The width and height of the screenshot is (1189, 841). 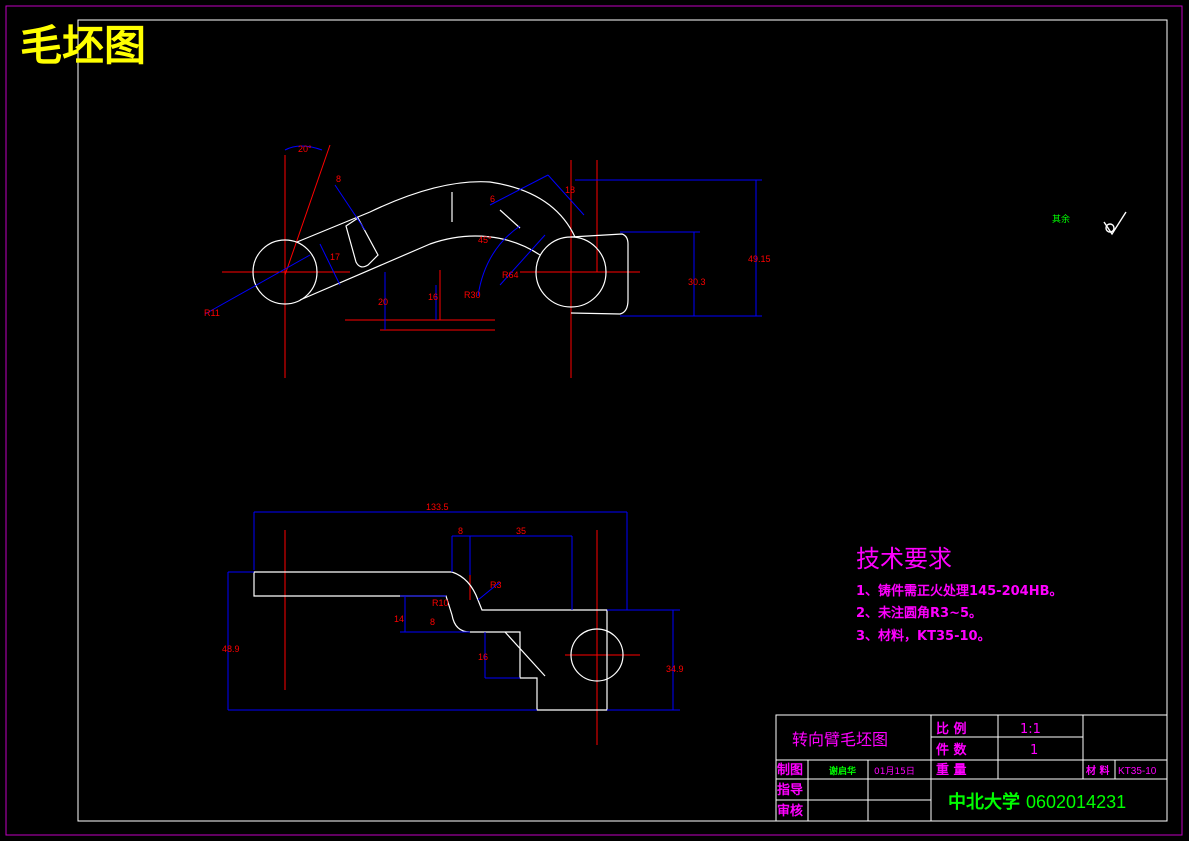 I want to click on scale-label: 比 例, so click(x=951, y=729).